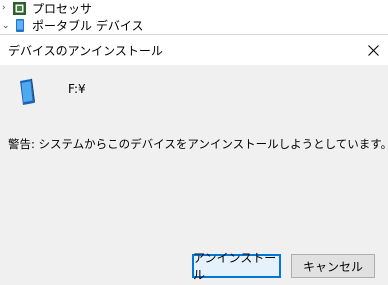 The image size is (388, 285). Describe the element at coordinates (198, 144) in the screenshot. I see `warning-message: 警告: システムからこのデバイスをアンインストールしようとしています。` at that location.